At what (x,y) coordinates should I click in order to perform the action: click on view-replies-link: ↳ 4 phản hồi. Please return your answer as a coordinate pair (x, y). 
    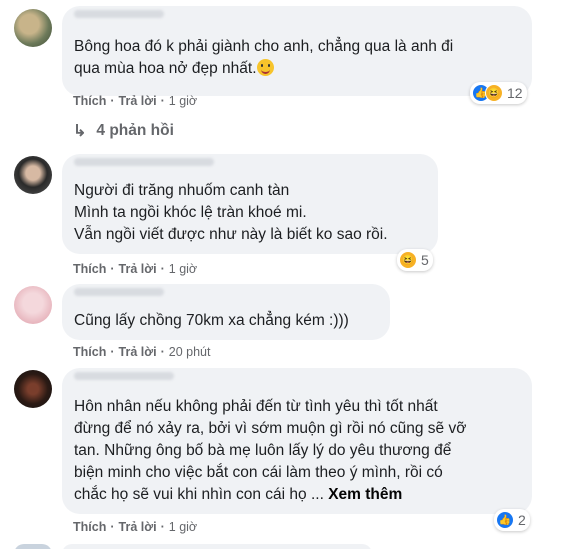
    Looking at the image, I should click on (123, 131).